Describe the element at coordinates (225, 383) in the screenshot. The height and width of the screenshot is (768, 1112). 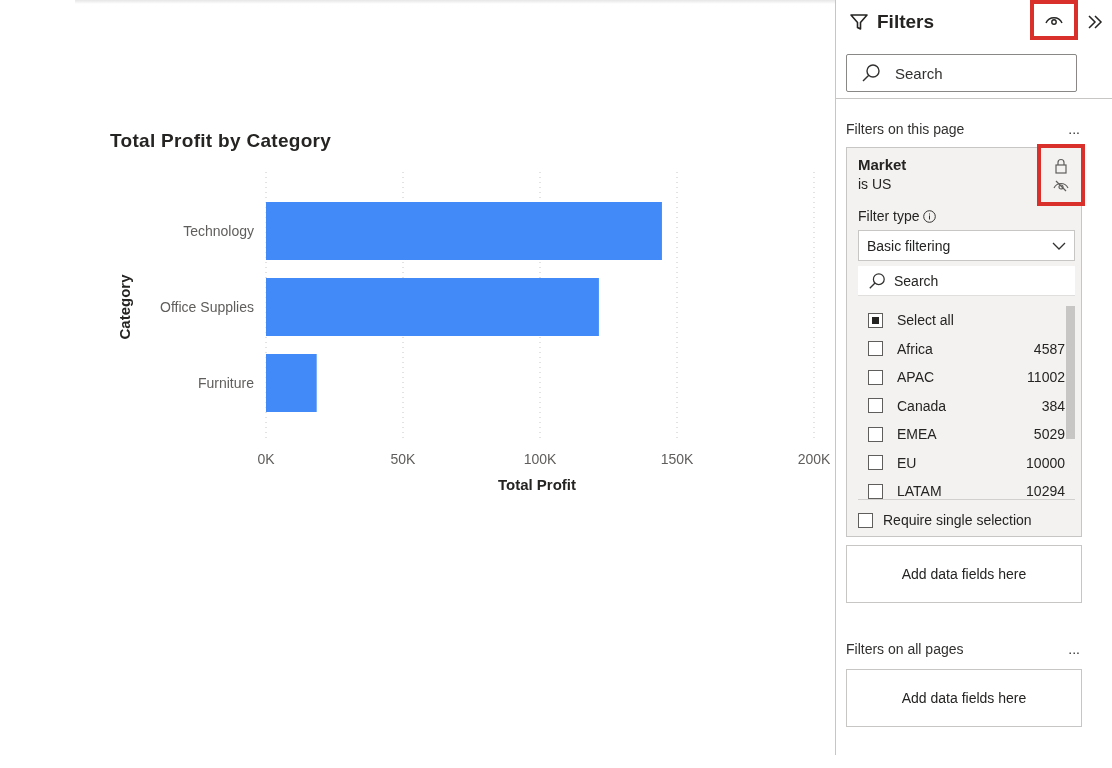
I see `category-label: Furniture` at that location.